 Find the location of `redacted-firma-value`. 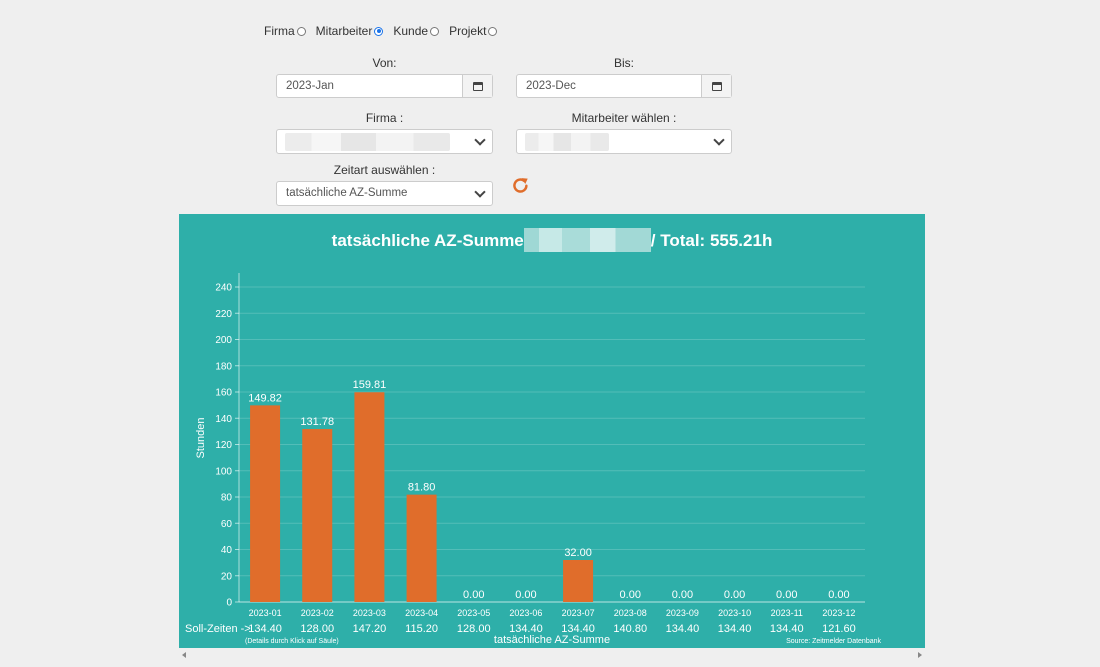

redacted-firma-value is located at coordinates (367, 142).